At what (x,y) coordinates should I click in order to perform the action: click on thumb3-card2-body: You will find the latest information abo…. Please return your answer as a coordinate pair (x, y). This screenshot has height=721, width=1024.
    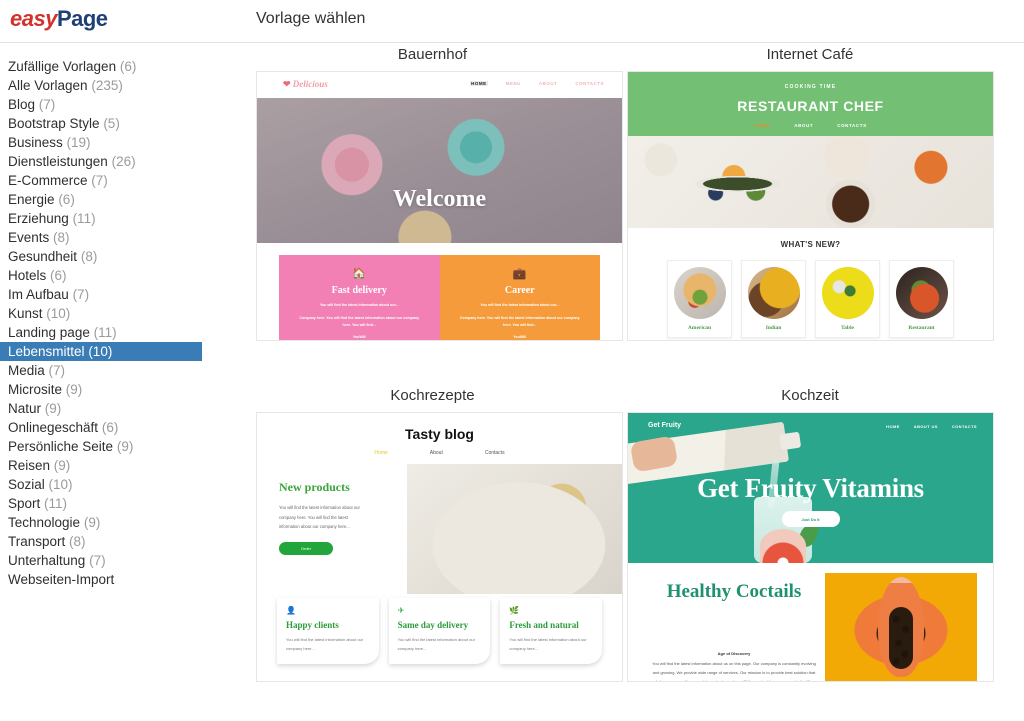
    Looking at the image, I should click on (436, 644).